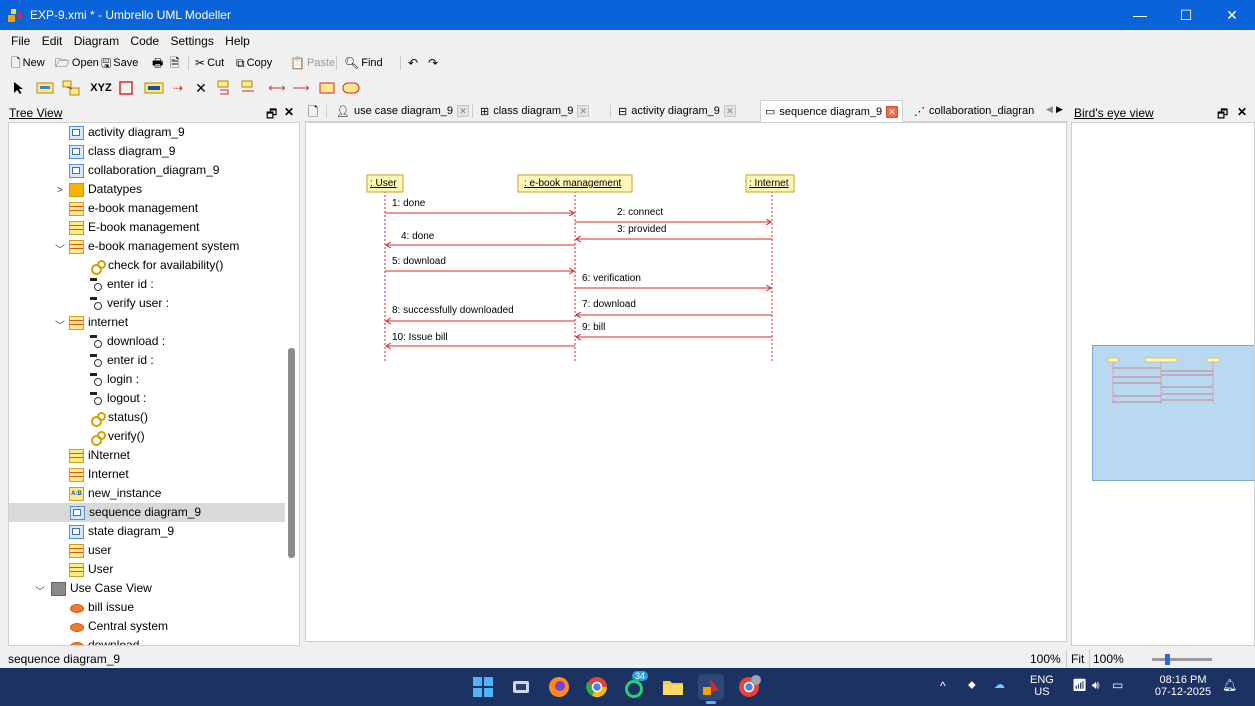  Describe the element at coordinates (117, 436) in the screenshot. I see `tree-item: verify()` at that location.